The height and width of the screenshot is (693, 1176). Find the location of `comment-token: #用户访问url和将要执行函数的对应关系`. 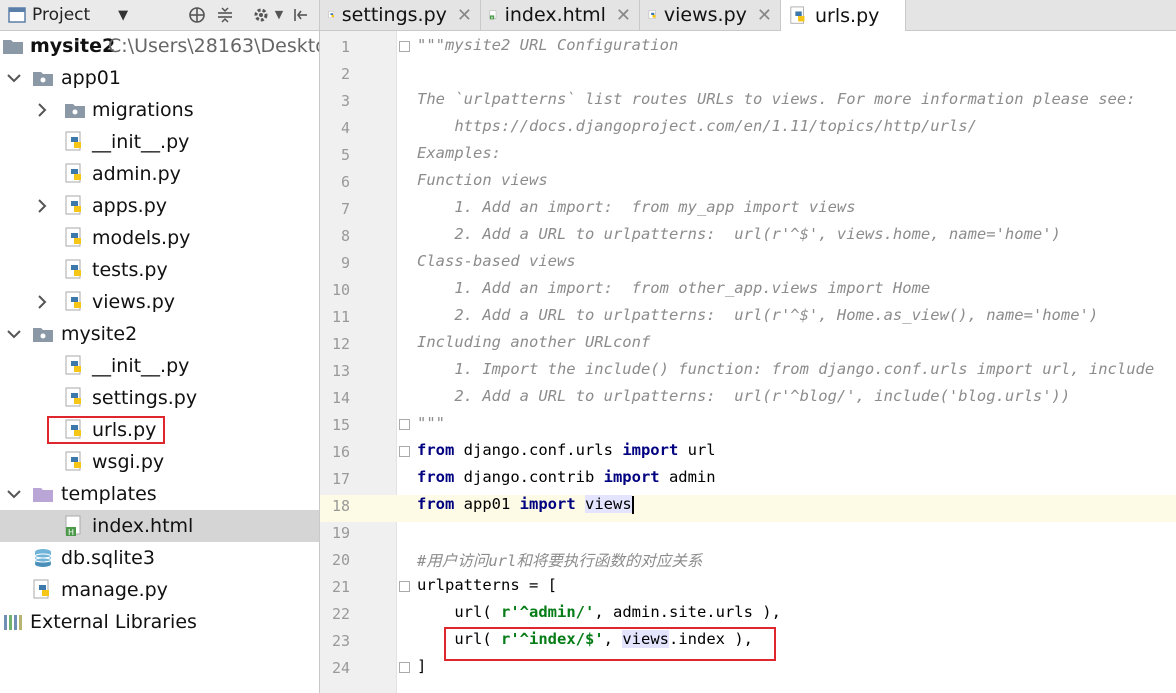

comment-token: #用户访问url和将要执行函数的对应关系 is located at coordinates (560, 561).